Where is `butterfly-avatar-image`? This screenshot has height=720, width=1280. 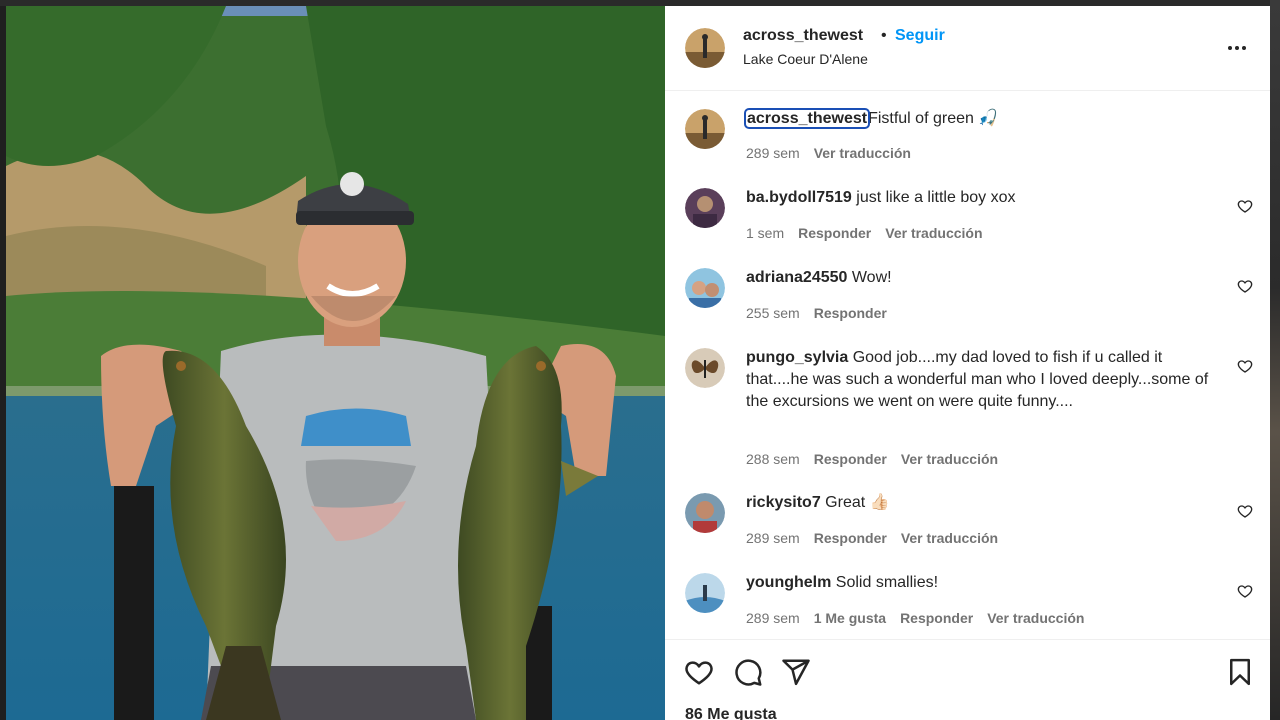
butterfly-avatar-image is located at coordinates (705, 368).